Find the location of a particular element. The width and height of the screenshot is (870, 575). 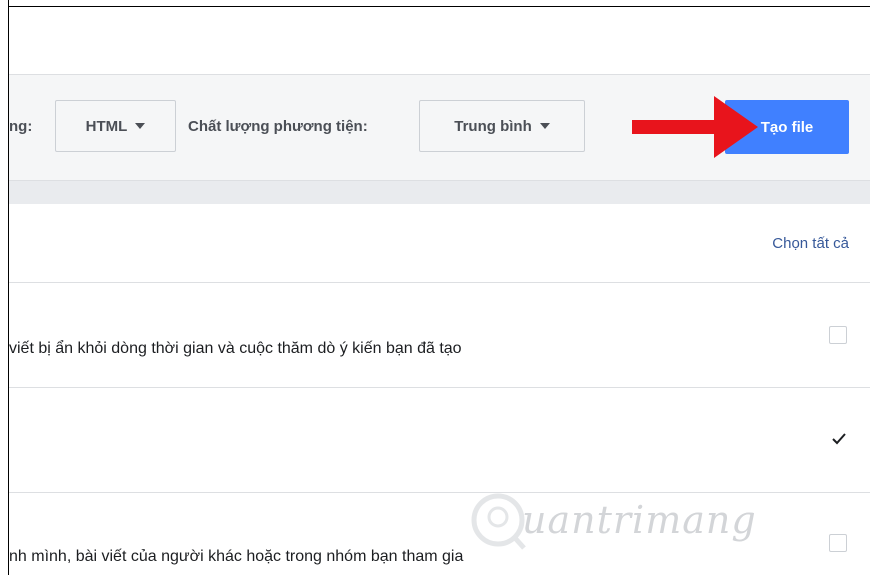

watermark-text: uantrimang is located at coordinates (639, 520).